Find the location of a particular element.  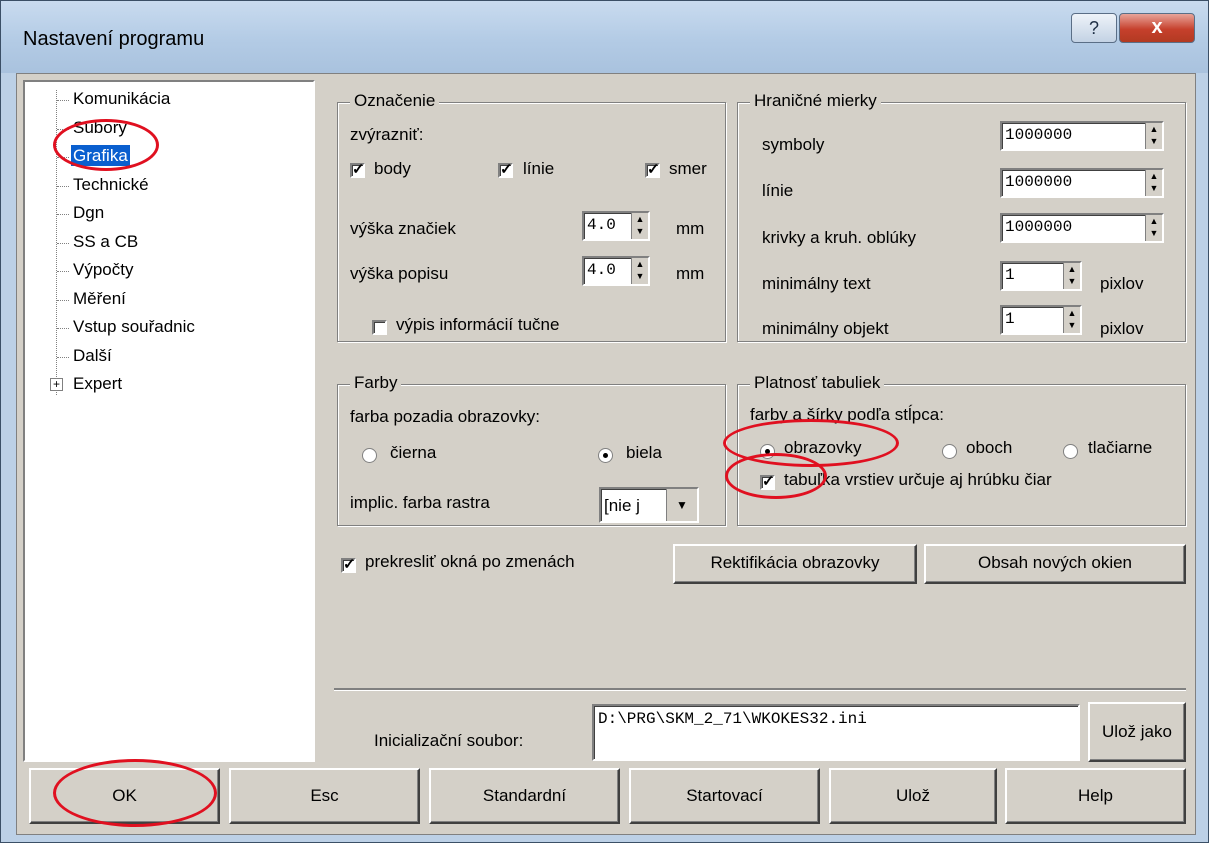

vyska-popisu-spinner: 4.0 ▲ ▼ is located at coordinates (616, 271).